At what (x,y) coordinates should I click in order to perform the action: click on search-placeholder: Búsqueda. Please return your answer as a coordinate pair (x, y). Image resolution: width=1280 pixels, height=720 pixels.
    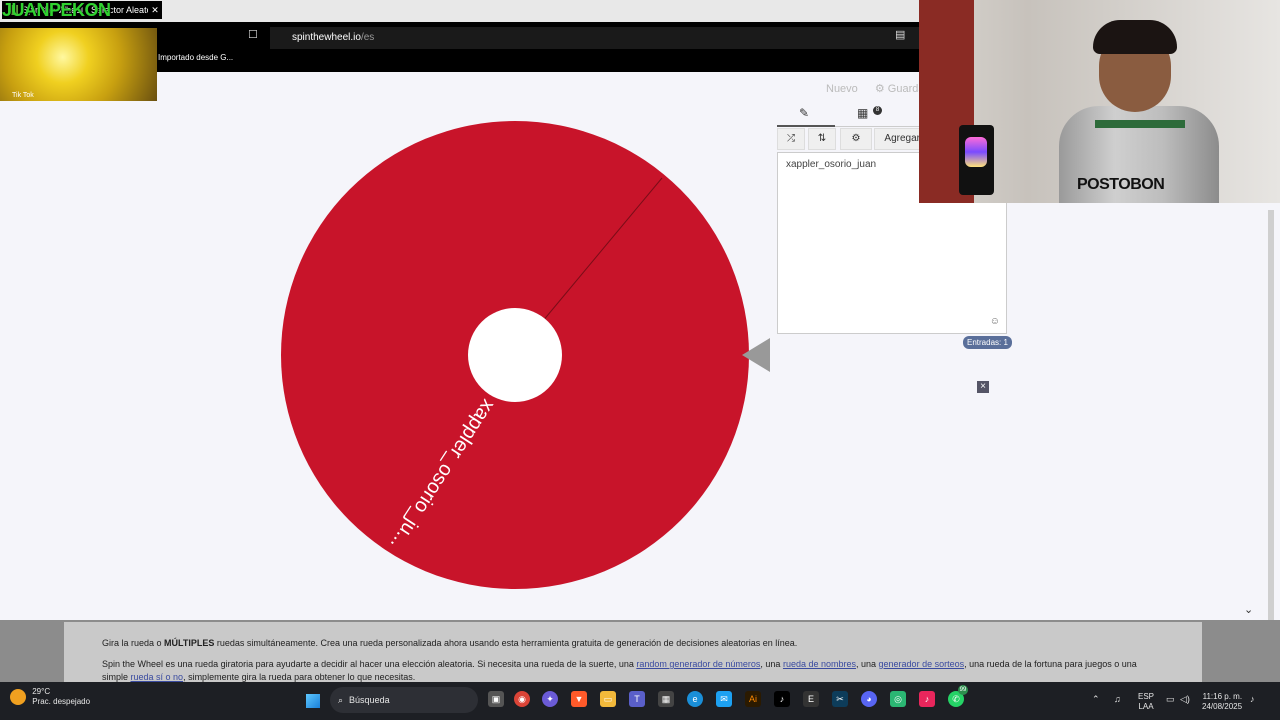
    Looking at the image, I should click on (369, 700).